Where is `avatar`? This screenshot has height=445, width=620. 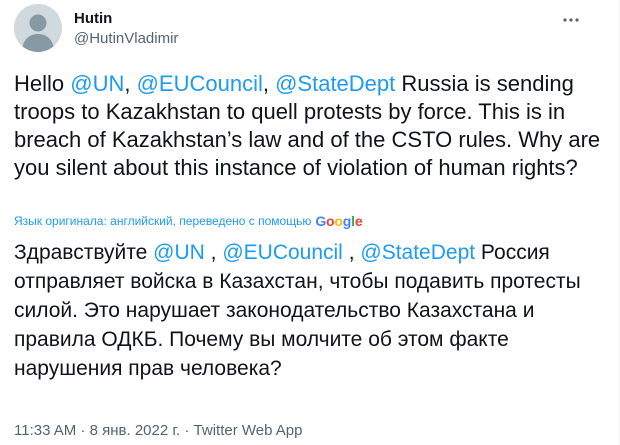
avatar is located at coordinates (38, 28).